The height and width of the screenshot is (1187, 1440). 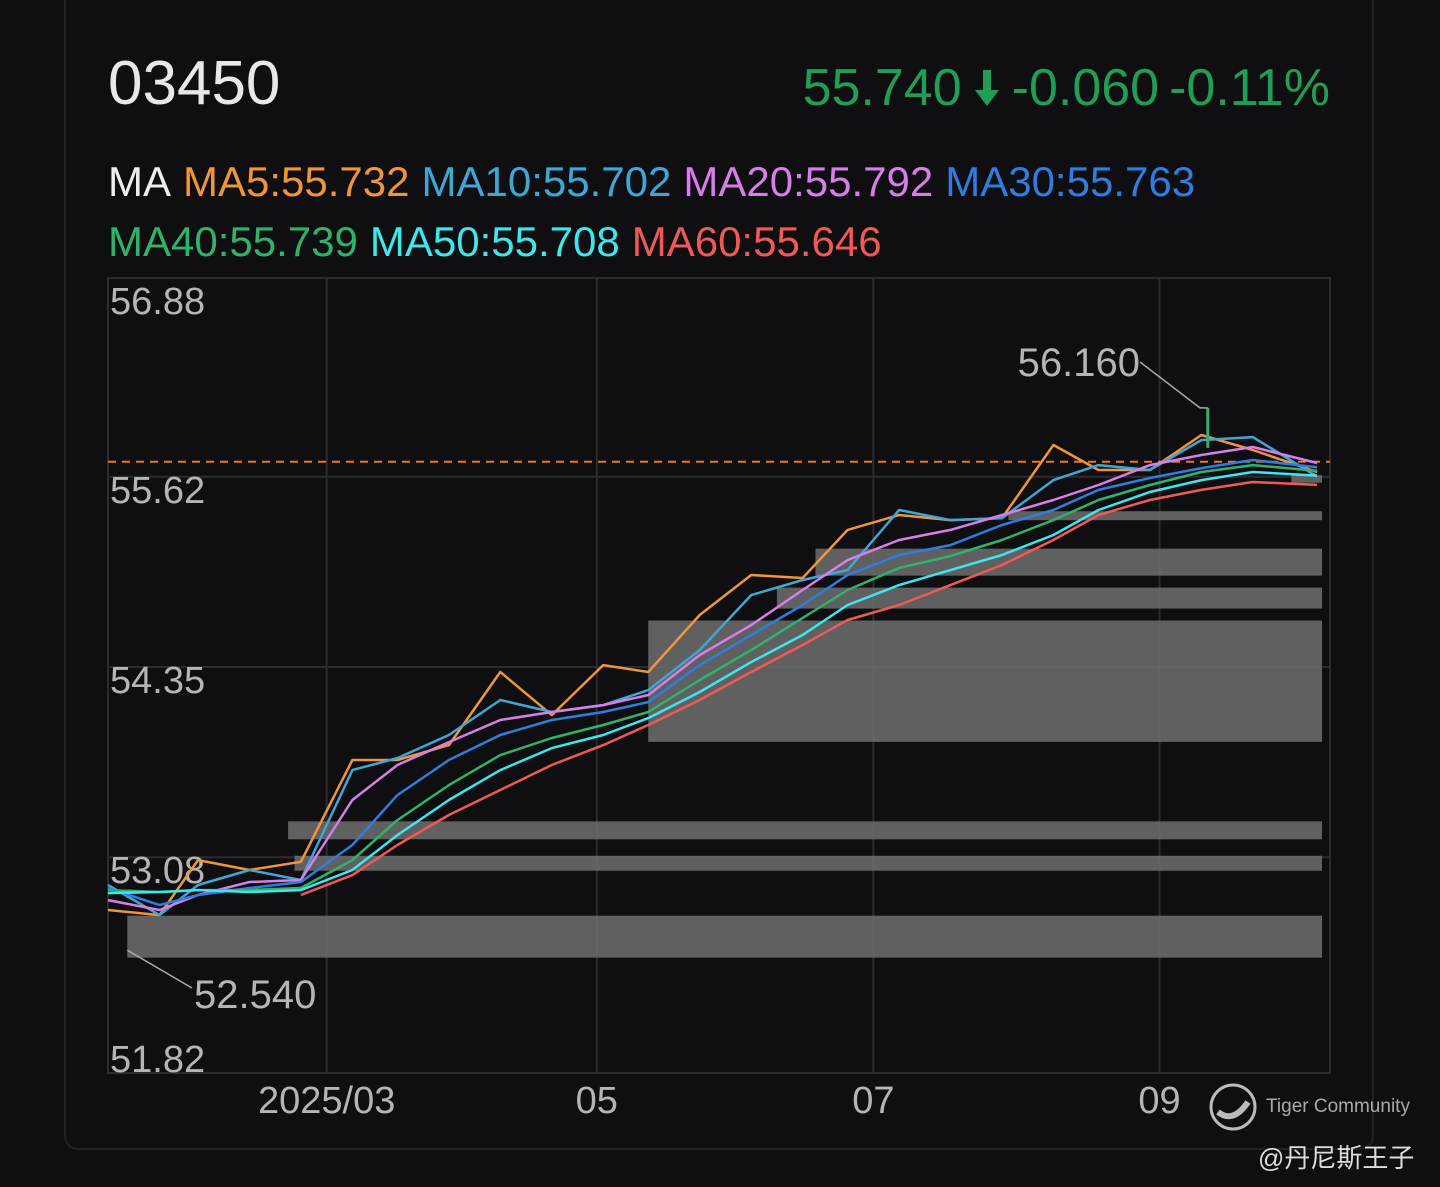 What do you see at coordinates (1338, 1106) in the screenshot?
I see `brand-text: Tiger Community` at bounding box center [1338, 1106].